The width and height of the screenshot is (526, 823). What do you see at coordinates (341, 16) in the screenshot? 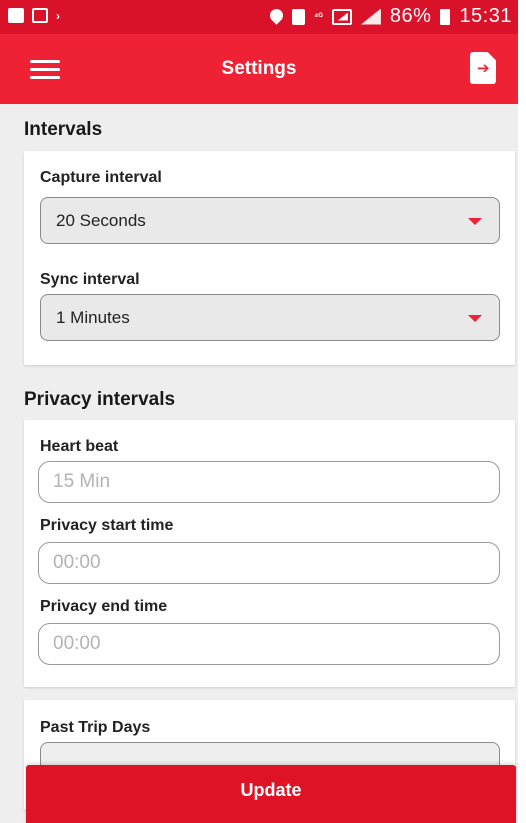
I see `data-signal-icon` at bounding box center [341, 16].